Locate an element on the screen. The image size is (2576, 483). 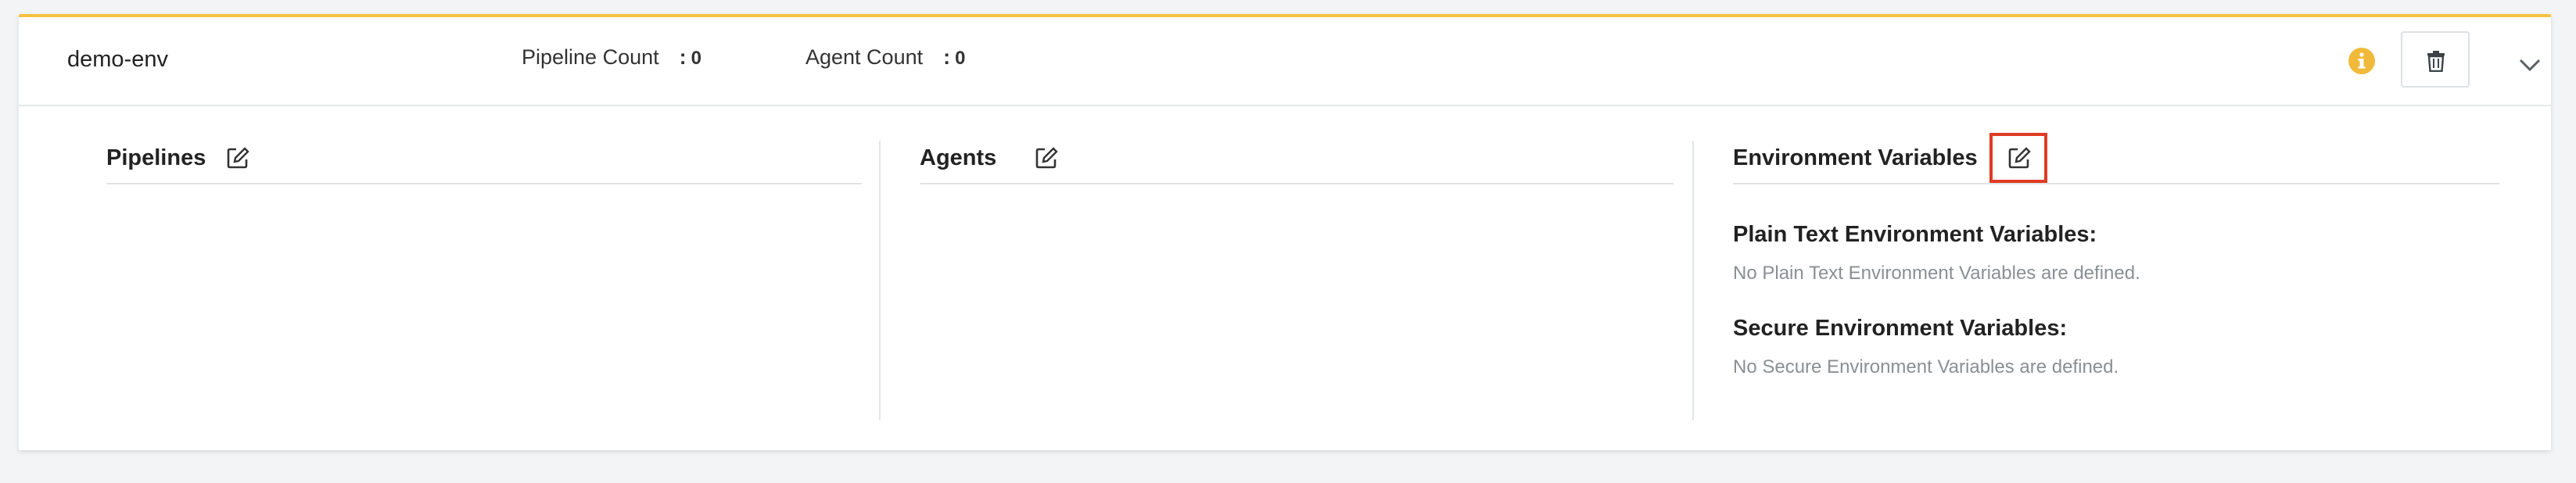
agent-count-value: 0 is located at coordinates (960, 58).